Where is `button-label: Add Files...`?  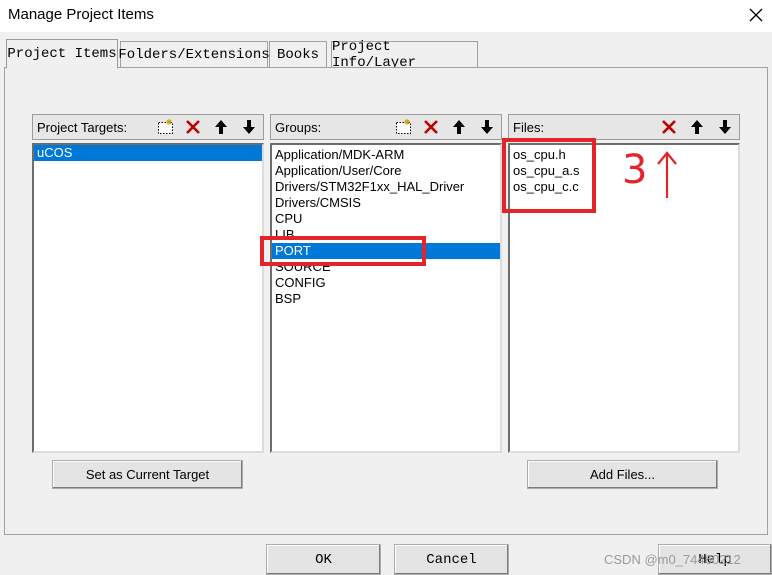
button-label: Add Files... is located at coordinates (622, 474).